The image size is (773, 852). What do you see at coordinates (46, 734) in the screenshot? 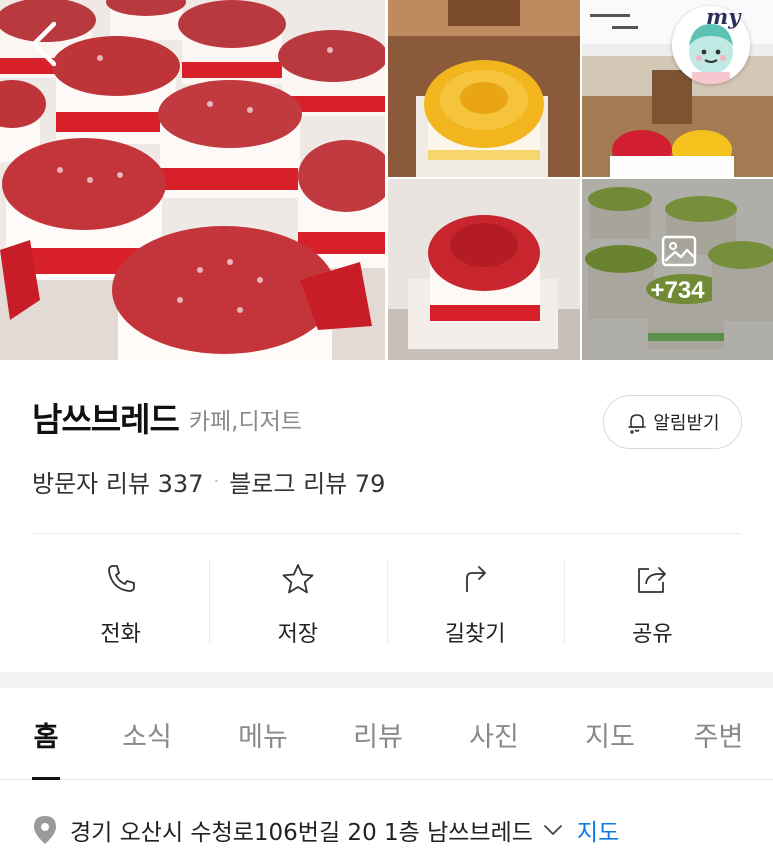
I see `tab-home: 홈` at bounding box center [46, 734].